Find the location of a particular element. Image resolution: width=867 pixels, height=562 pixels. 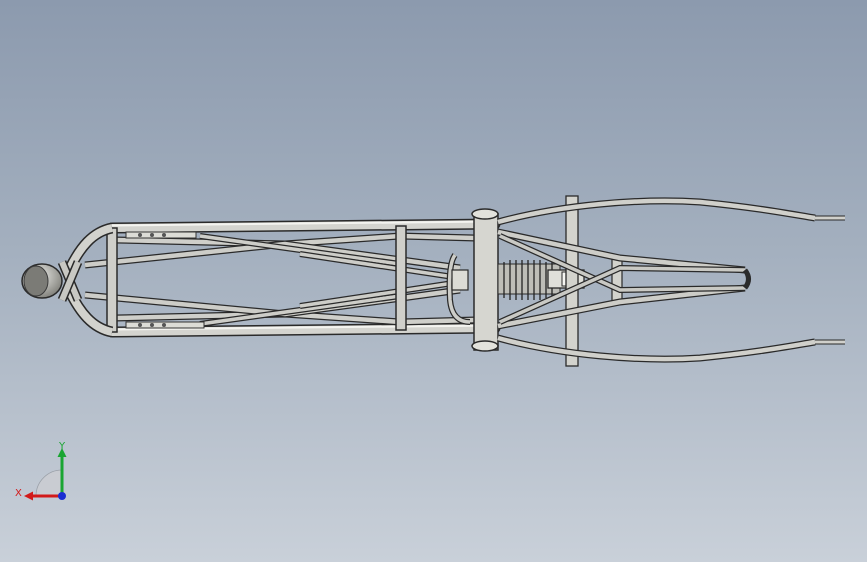

head-tube is located at coordinates (67, 280).